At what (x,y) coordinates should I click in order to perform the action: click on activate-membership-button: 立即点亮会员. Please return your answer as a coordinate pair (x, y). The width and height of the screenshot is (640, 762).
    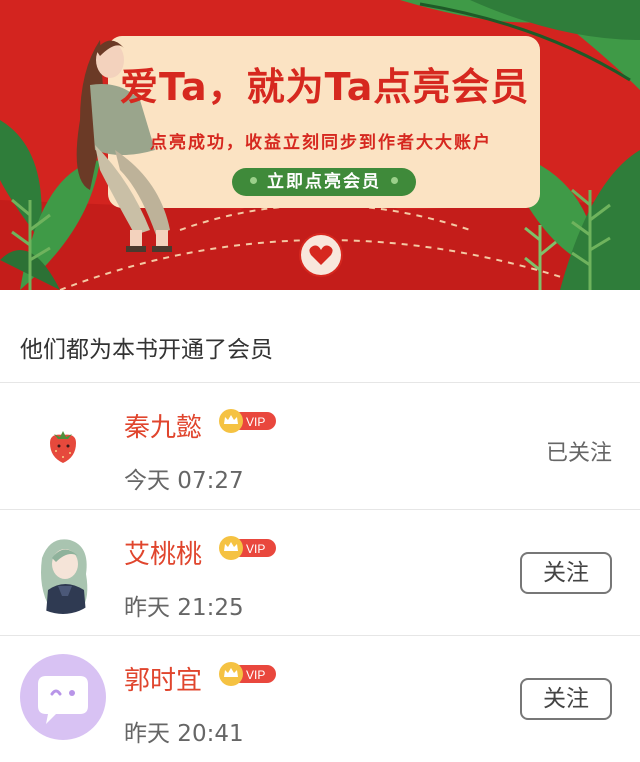
    Looking at the image, I should click on (324, 182).